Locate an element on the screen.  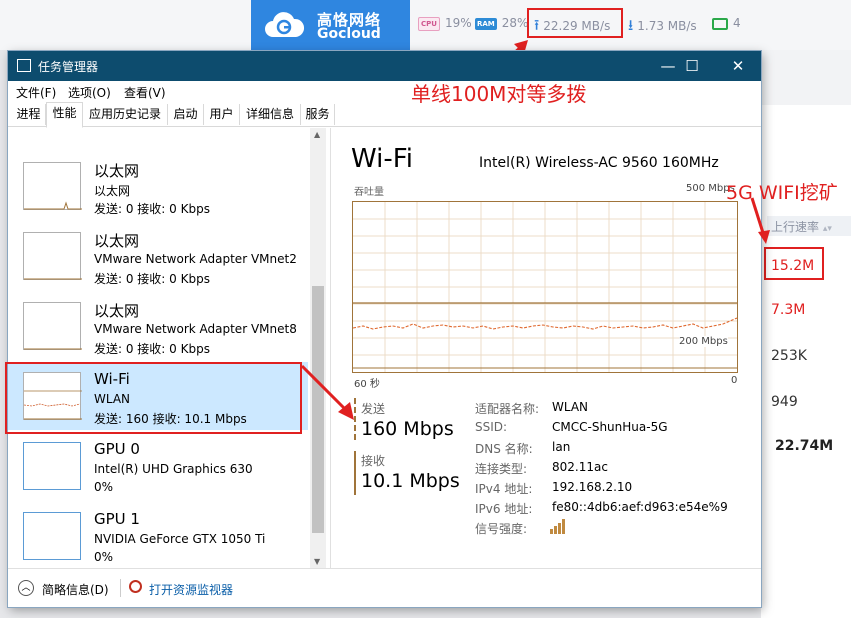
recv-value: 10.1 Mbps is located at coordinates (410, 481).